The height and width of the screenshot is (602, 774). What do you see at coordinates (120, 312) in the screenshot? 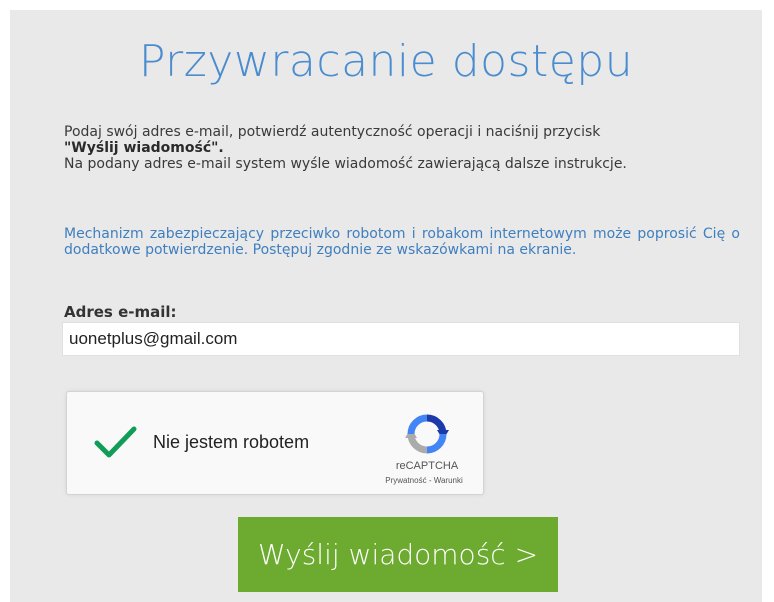
I see `email-label: Adres e-mail:` at bounding box center [120, 312].